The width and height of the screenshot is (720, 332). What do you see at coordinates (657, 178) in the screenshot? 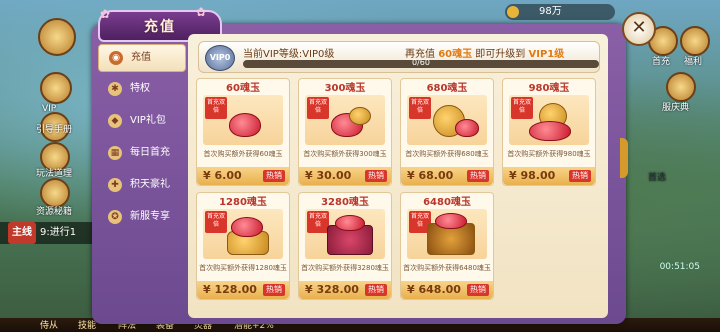
I see `hud-label-recommend: 首选` at bounding box center [657, 178].